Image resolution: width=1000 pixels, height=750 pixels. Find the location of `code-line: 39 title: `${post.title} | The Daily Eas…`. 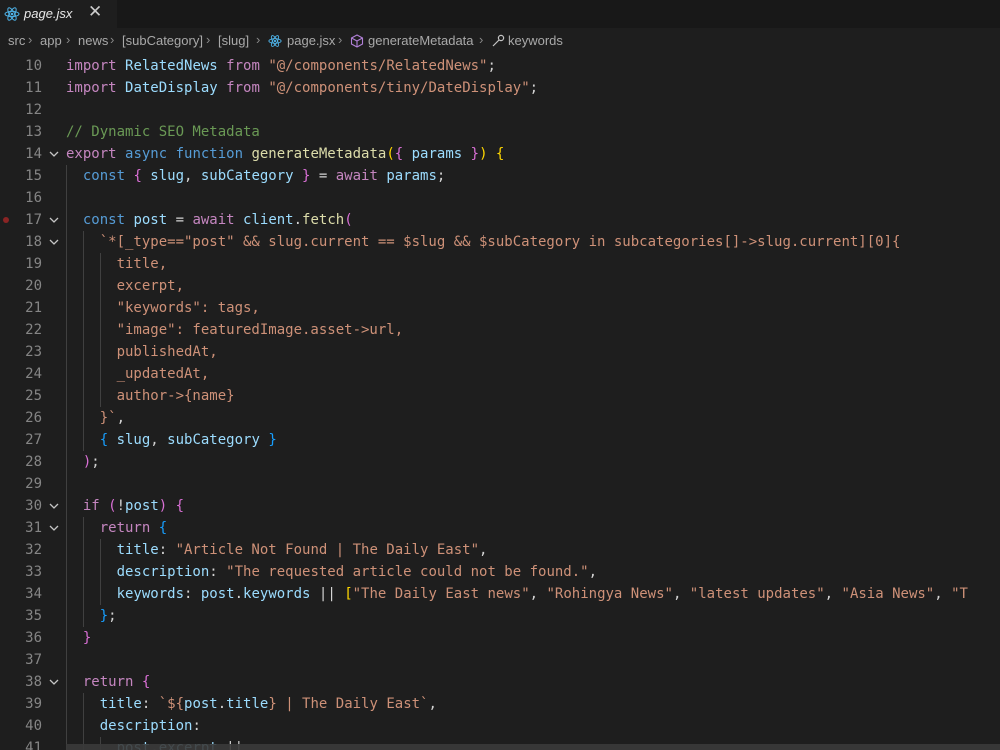

code-line: 39 title: `${post.title} | The Daily Eas… is located at coordinates (500, 704).